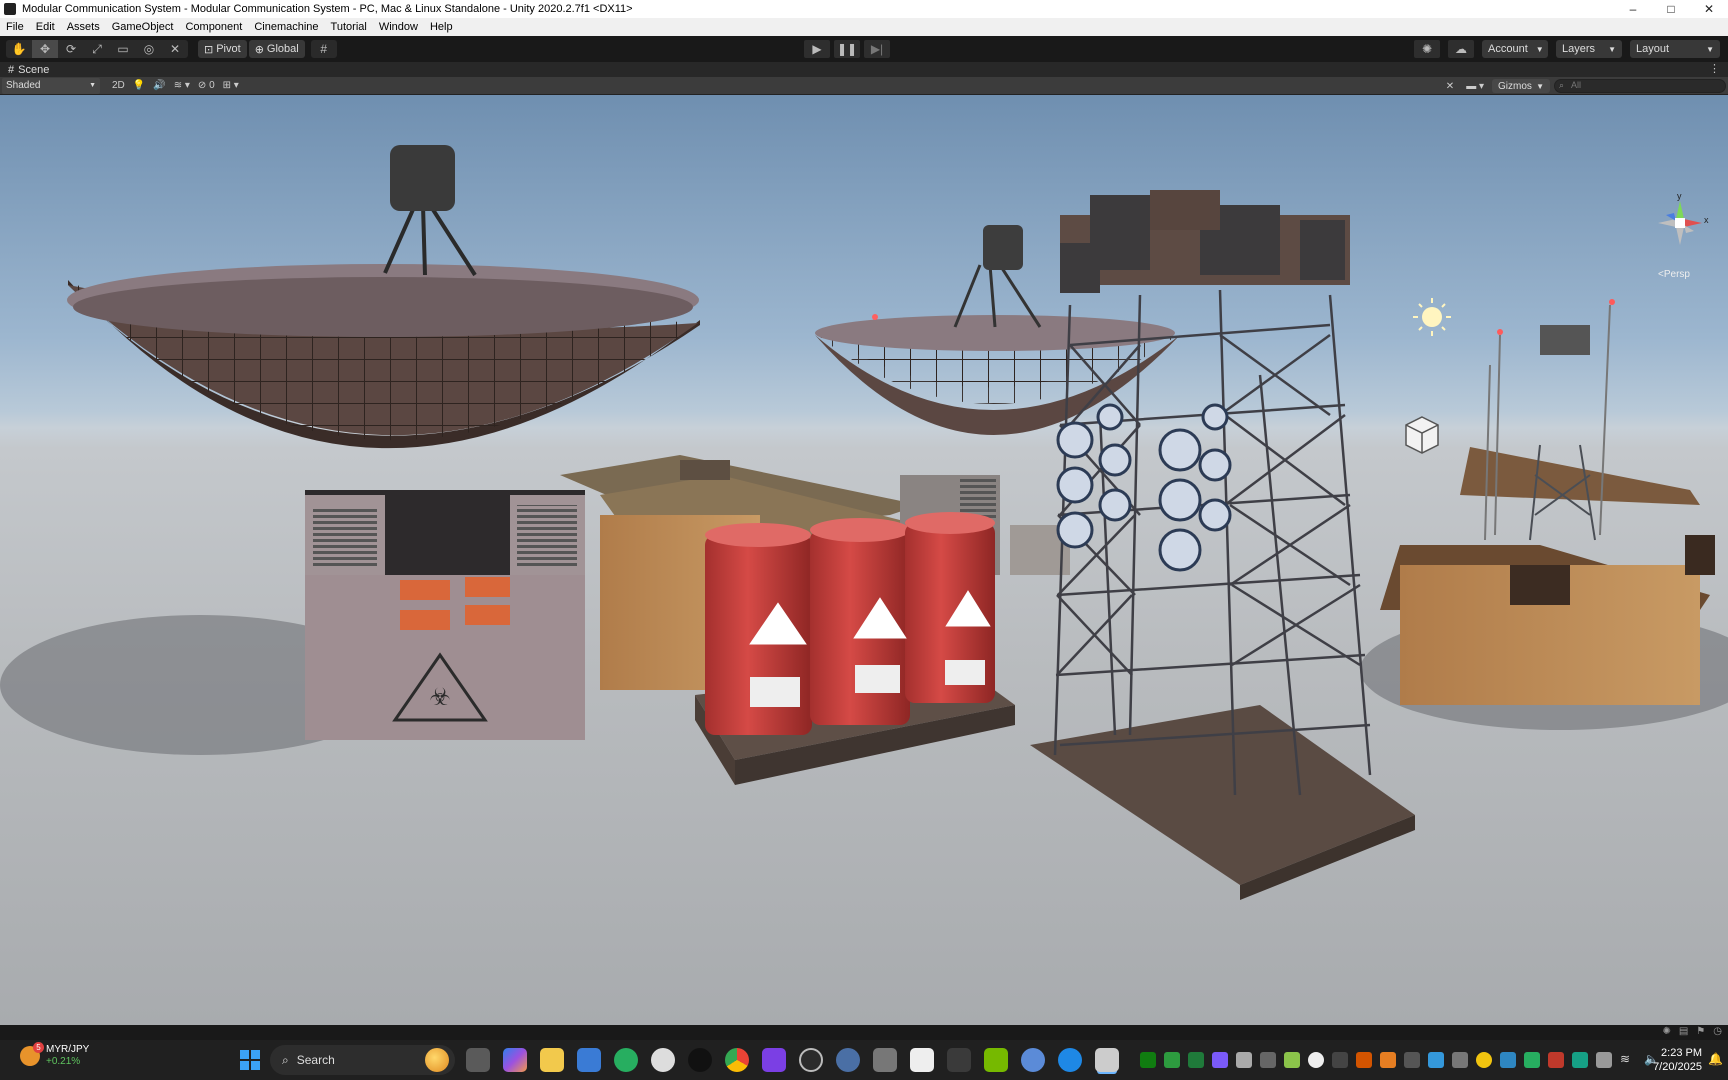 The image size is (1728, 1080). I want to click on tray-app9-icon, so click(1508, 1060).